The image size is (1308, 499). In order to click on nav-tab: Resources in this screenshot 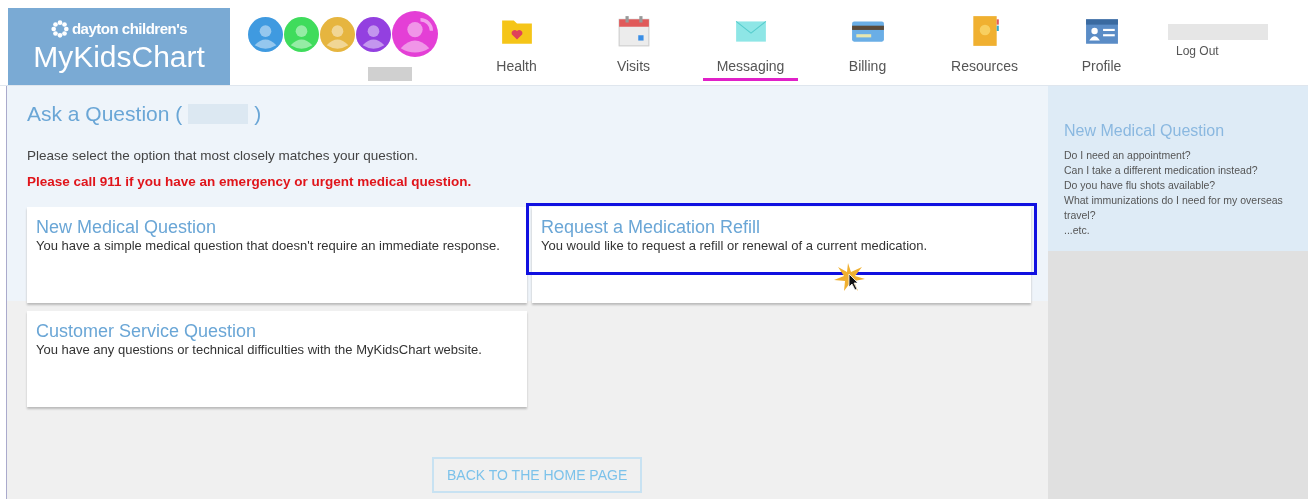, I will do `click(984, 69)`.